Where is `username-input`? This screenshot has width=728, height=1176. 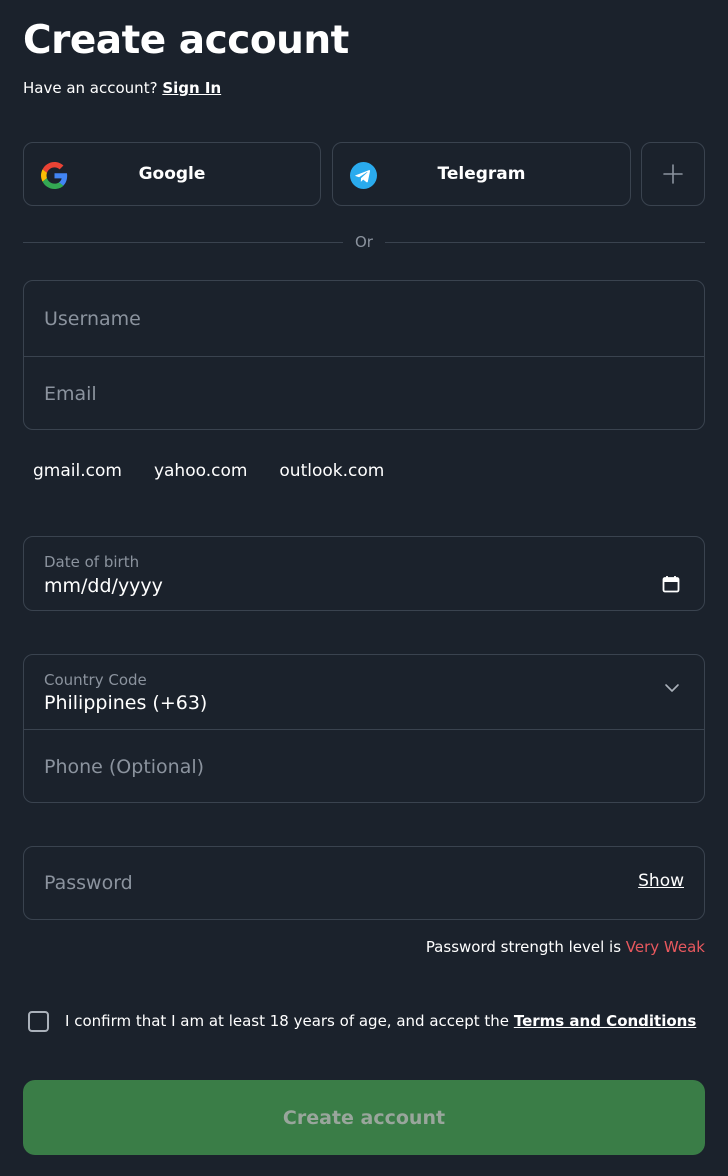 username-input is located at coordinates (364, 318).